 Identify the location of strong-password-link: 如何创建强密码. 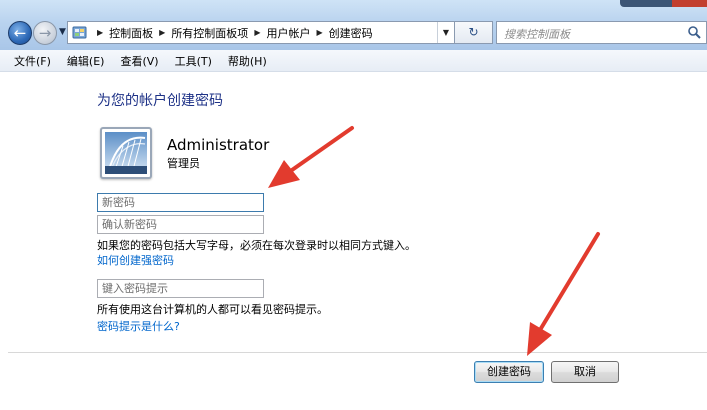
(135, 260).